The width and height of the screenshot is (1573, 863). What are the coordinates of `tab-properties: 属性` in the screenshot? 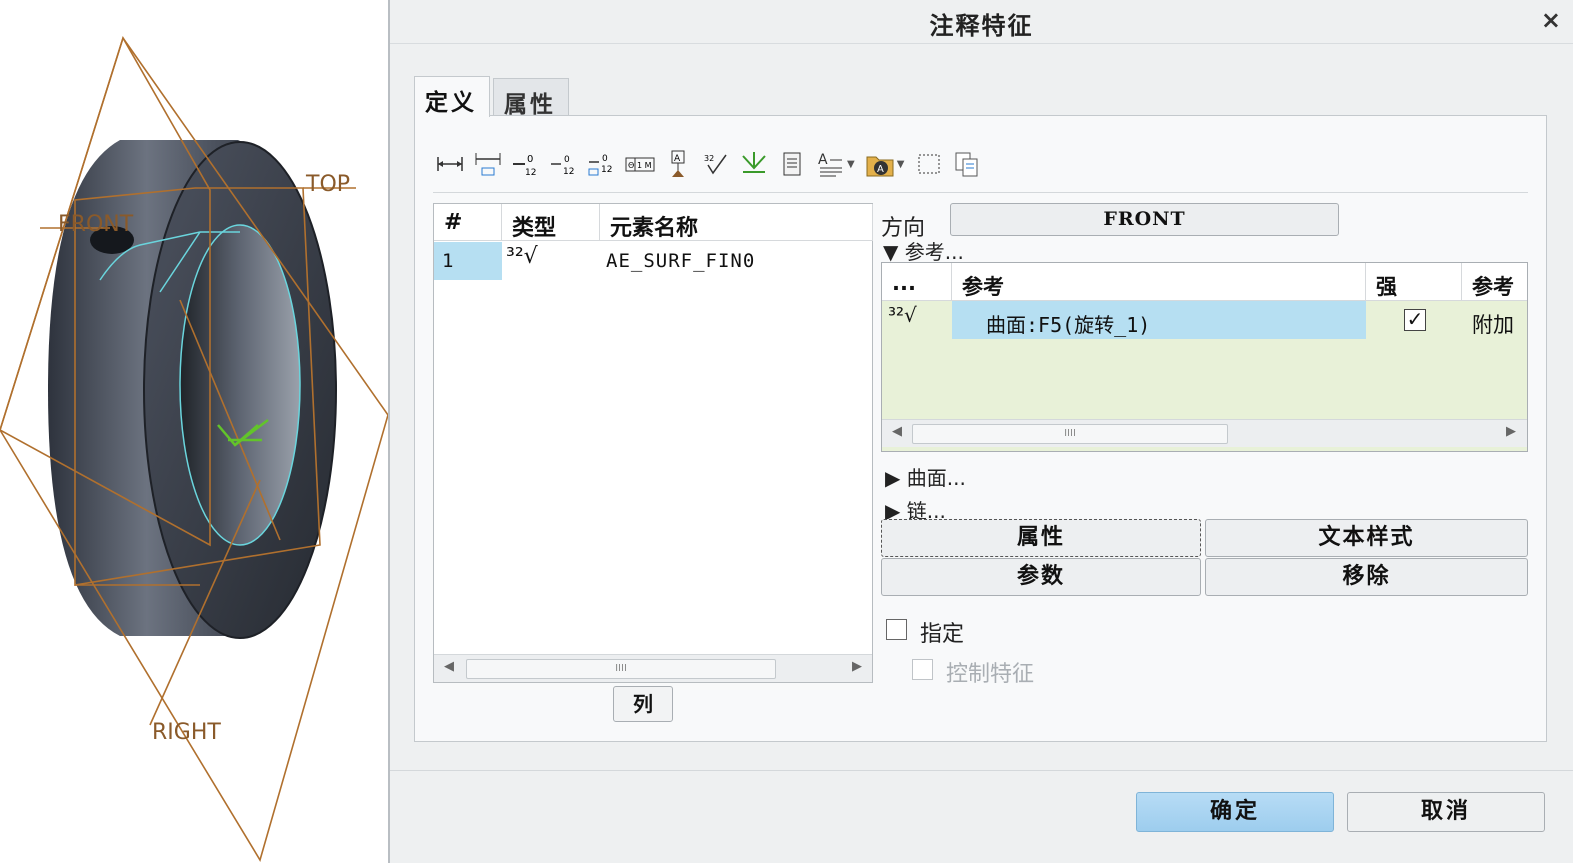 It's located at (531, 98).